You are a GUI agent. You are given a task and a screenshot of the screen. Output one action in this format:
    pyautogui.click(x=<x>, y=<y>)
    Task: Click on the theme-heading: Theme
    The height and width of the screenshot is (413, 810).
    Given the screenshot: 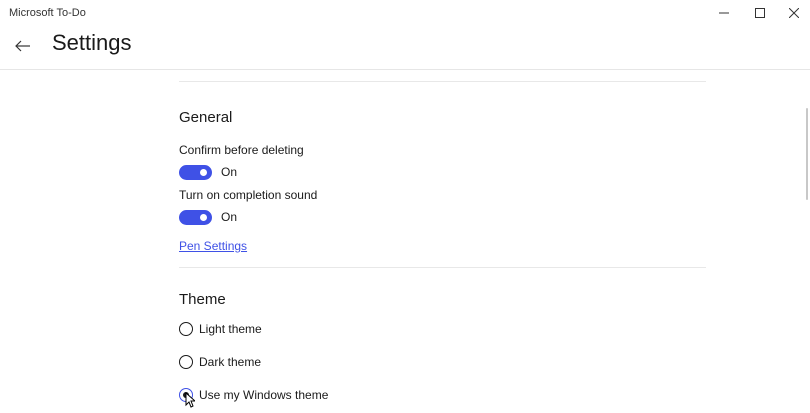 What is the action you would take?
    pyautogui.click(x=202, y=299)
    